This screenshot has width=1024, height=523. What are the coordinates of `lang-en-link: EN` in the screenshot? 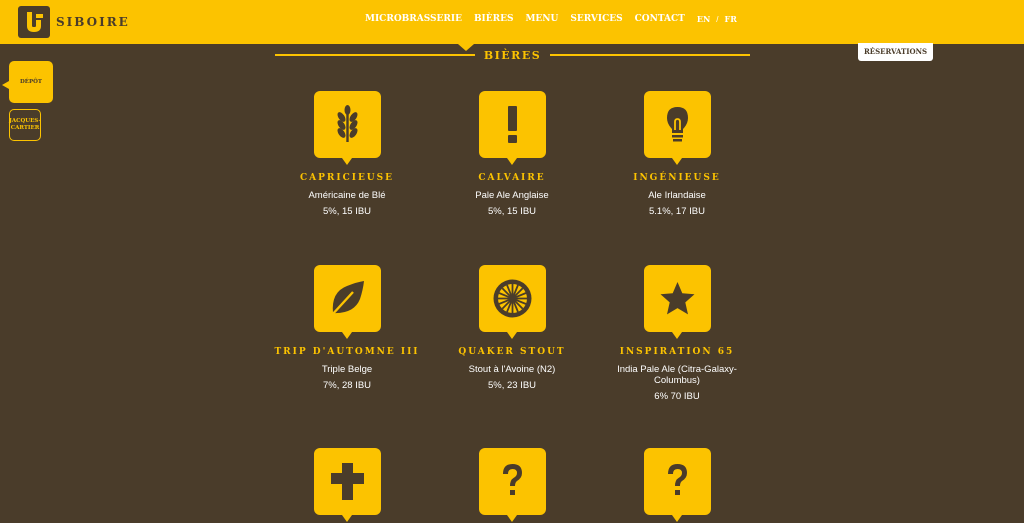 It's located at (703, 19).